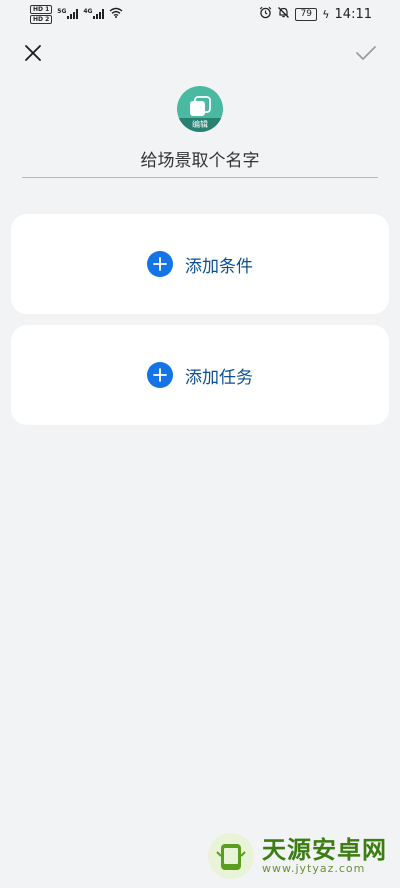  I want to click on status-left: HD 1 HD 2 5G 4G, so click(76, 14).